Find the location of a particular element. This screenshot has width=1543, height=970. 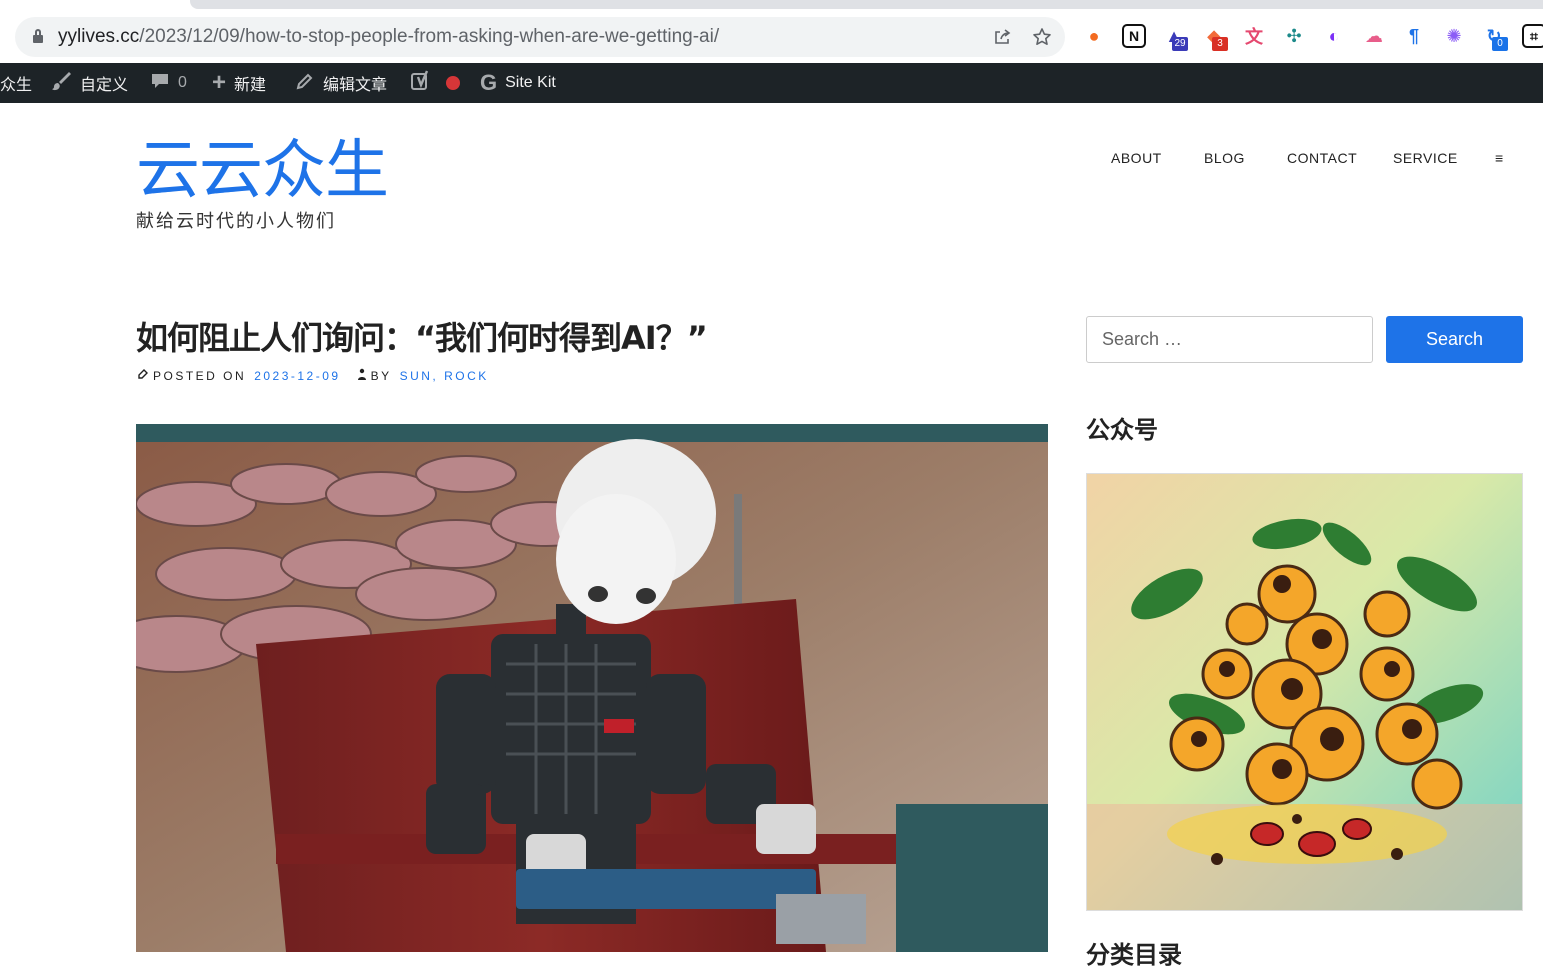

post-title: 如何阻止人们询问：“我们何时得到AI？” is located at coordinates (422, 338).